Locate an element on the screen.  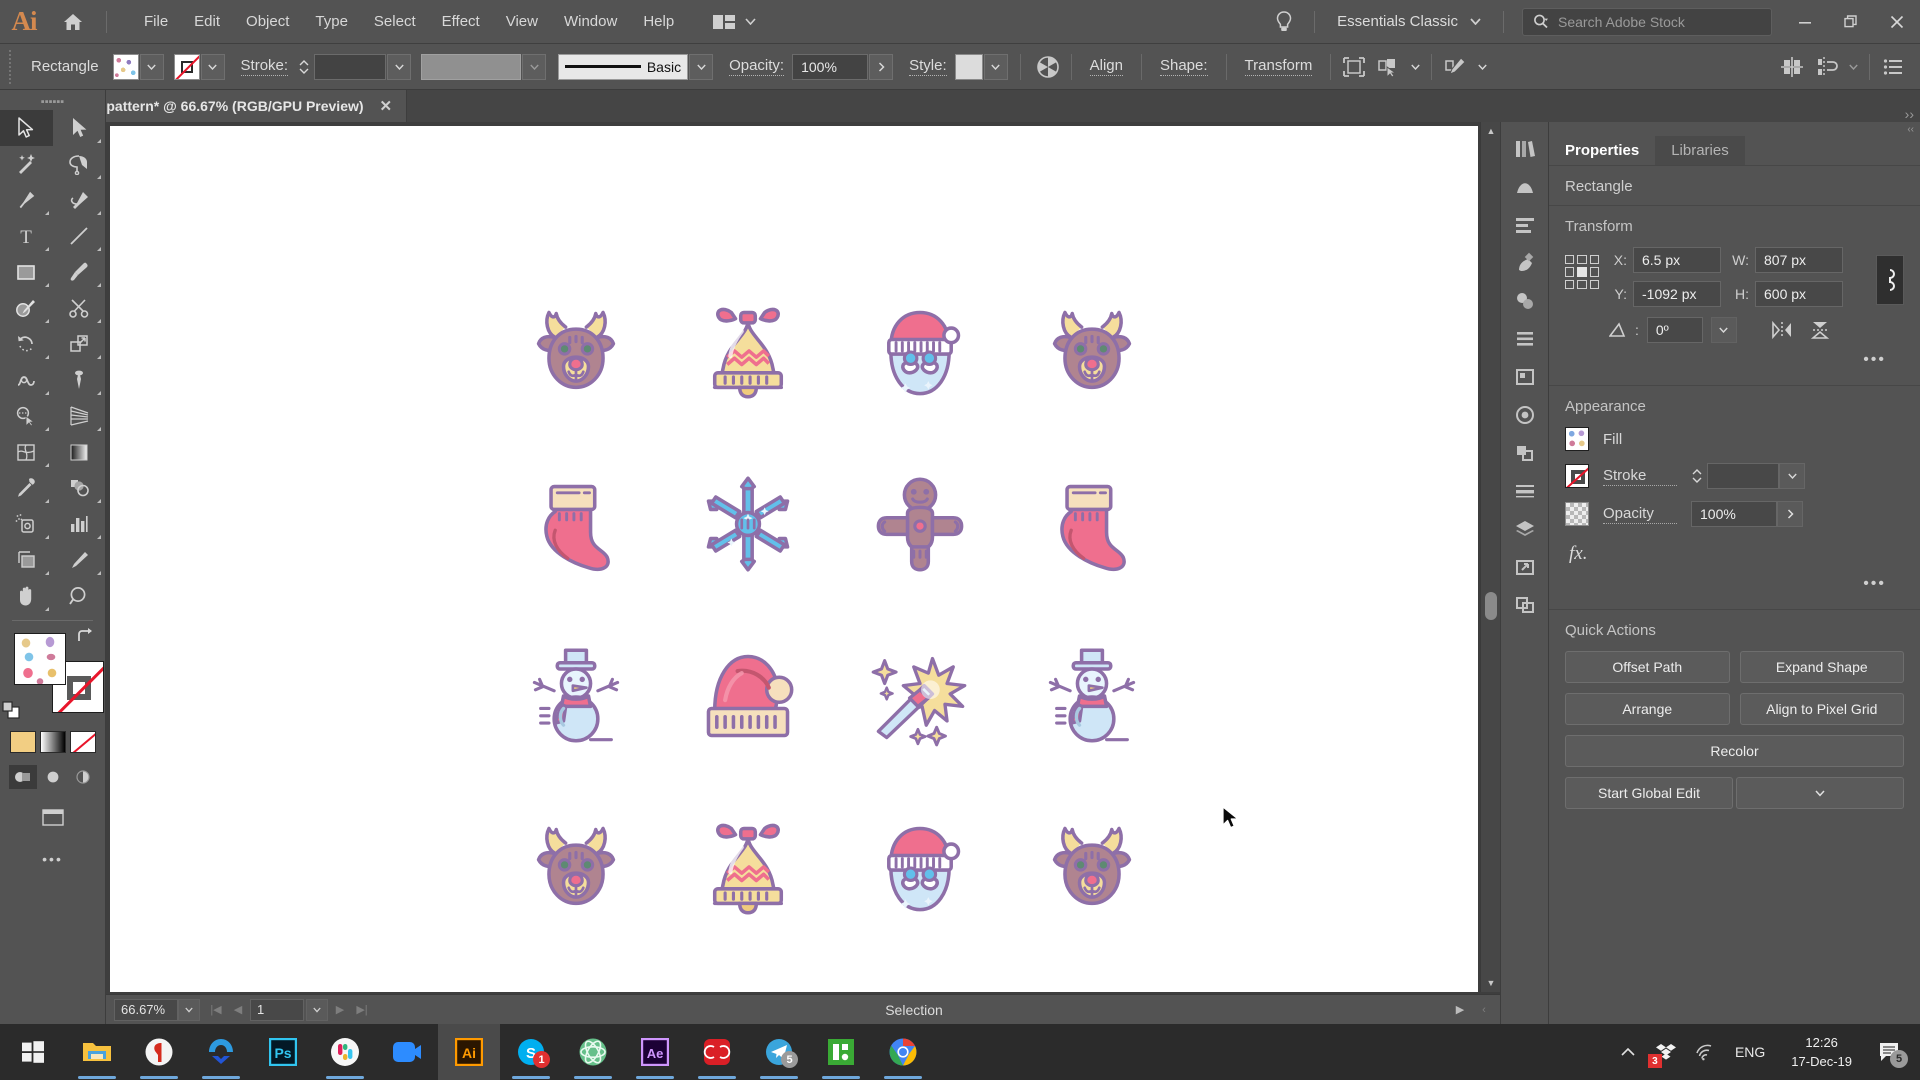
language-indicator: ENG is located at coordinates (1750, 1052).